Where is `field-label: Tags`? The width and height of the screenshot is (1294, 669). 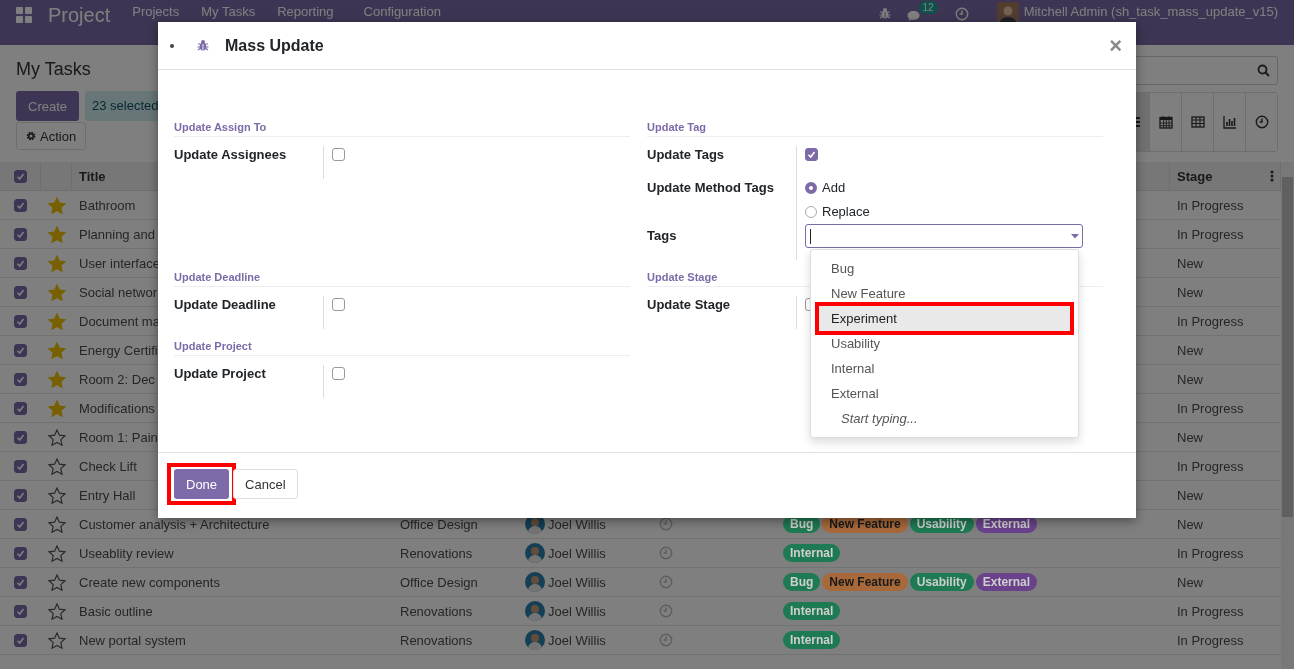
field-label: Tags is located at coordinates (722, 243).